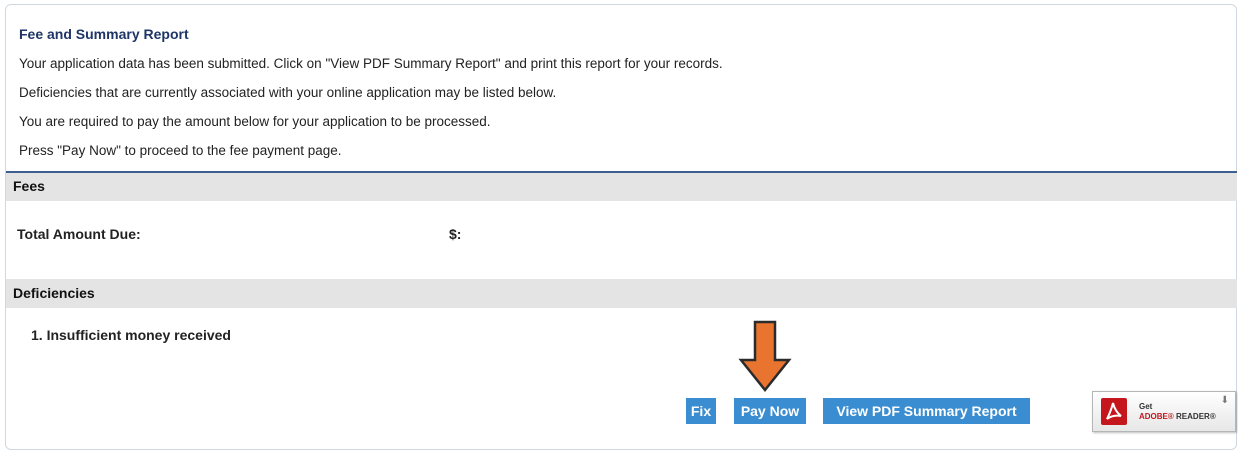 The width and height of the screenshot is (1238, 450). I want to click on adobe-product-text: READER®, so click(1196, 416).